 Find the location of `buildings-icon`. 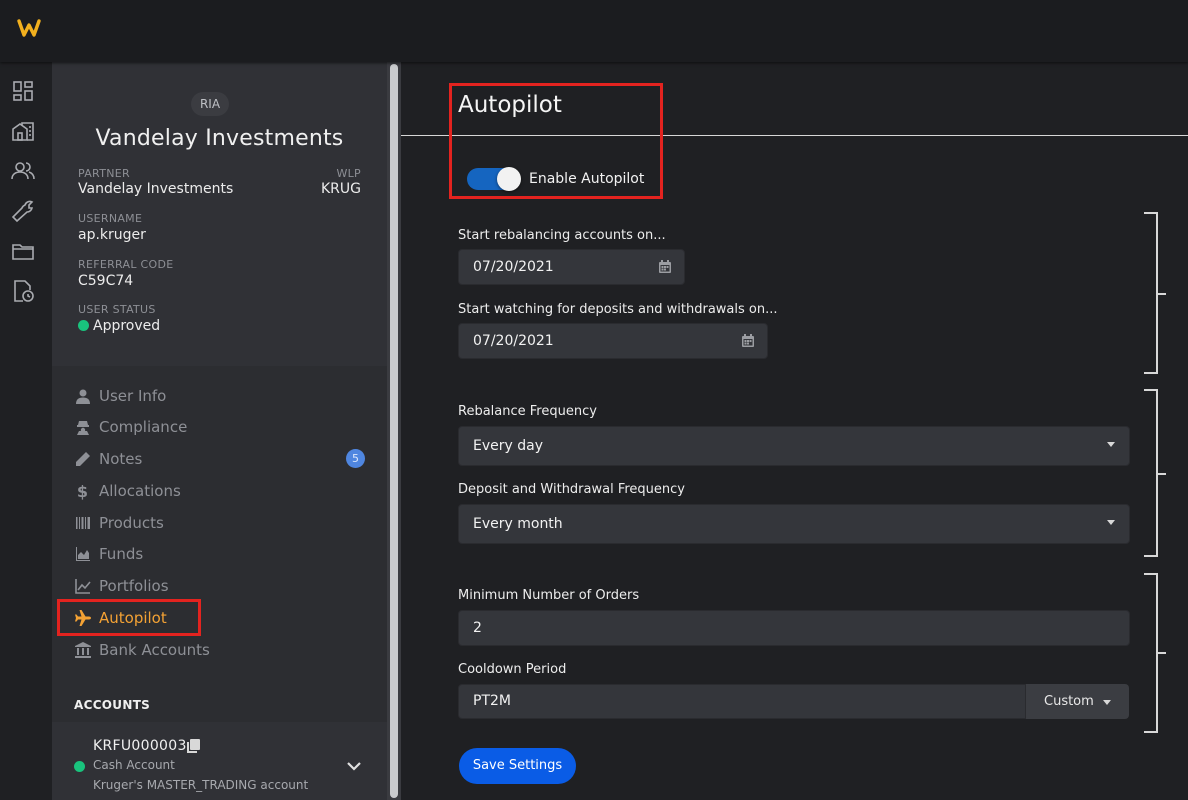

buildings-icon is located at coordinates (23, 131).